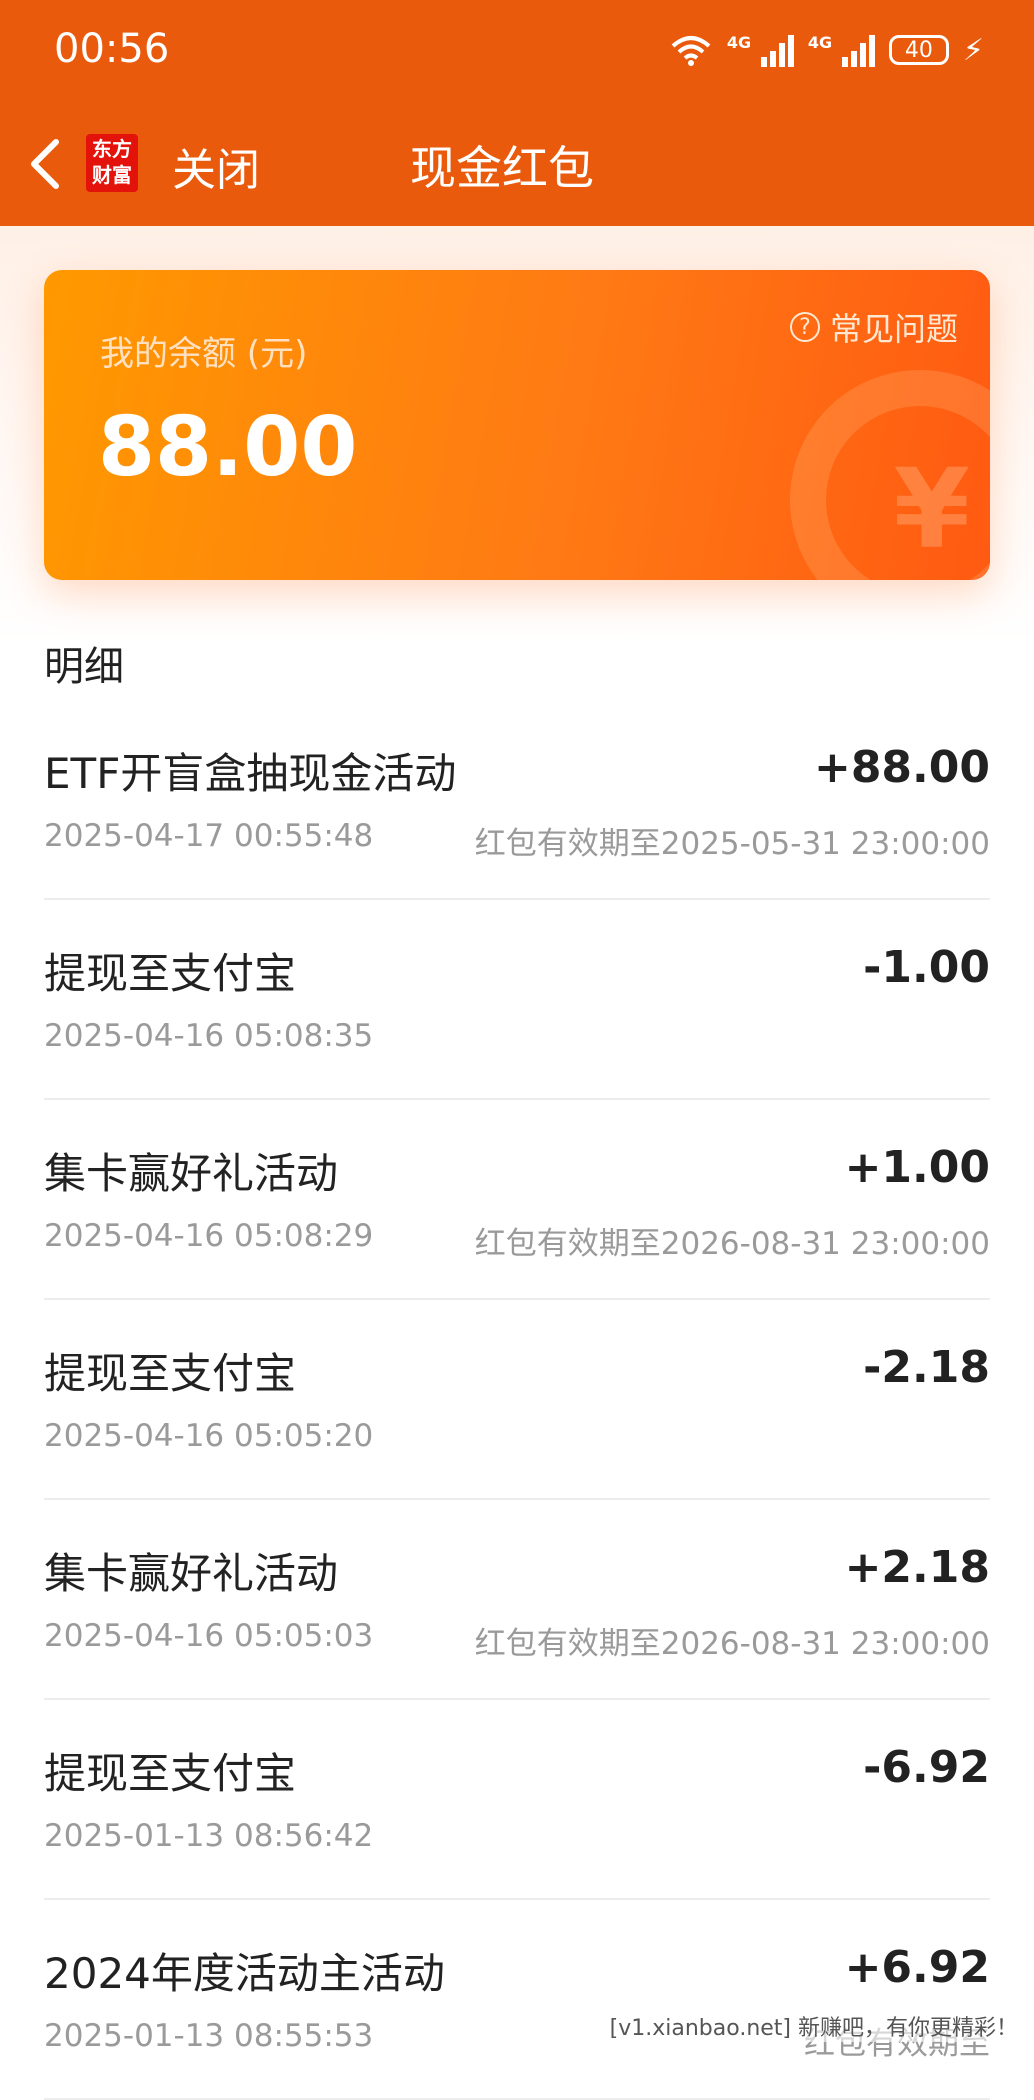 This screenshot has width=1034, height=2100. Describe the element at coordinates (209, 1036) in the screenshot. I see `transaction-time: 2025-04-16 05:08:35` at that location.